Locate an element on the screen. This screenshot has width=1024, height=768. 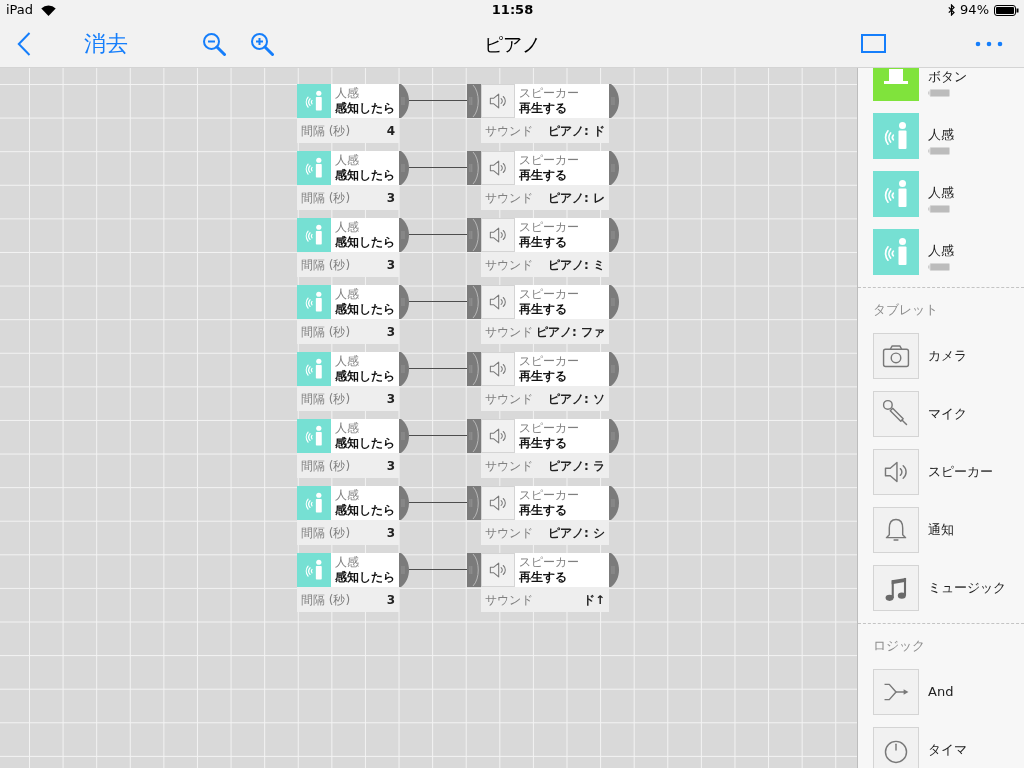
action-block: スピーカー 再生する サウンド ピアノ: レ is located at coordinates (545, 180).